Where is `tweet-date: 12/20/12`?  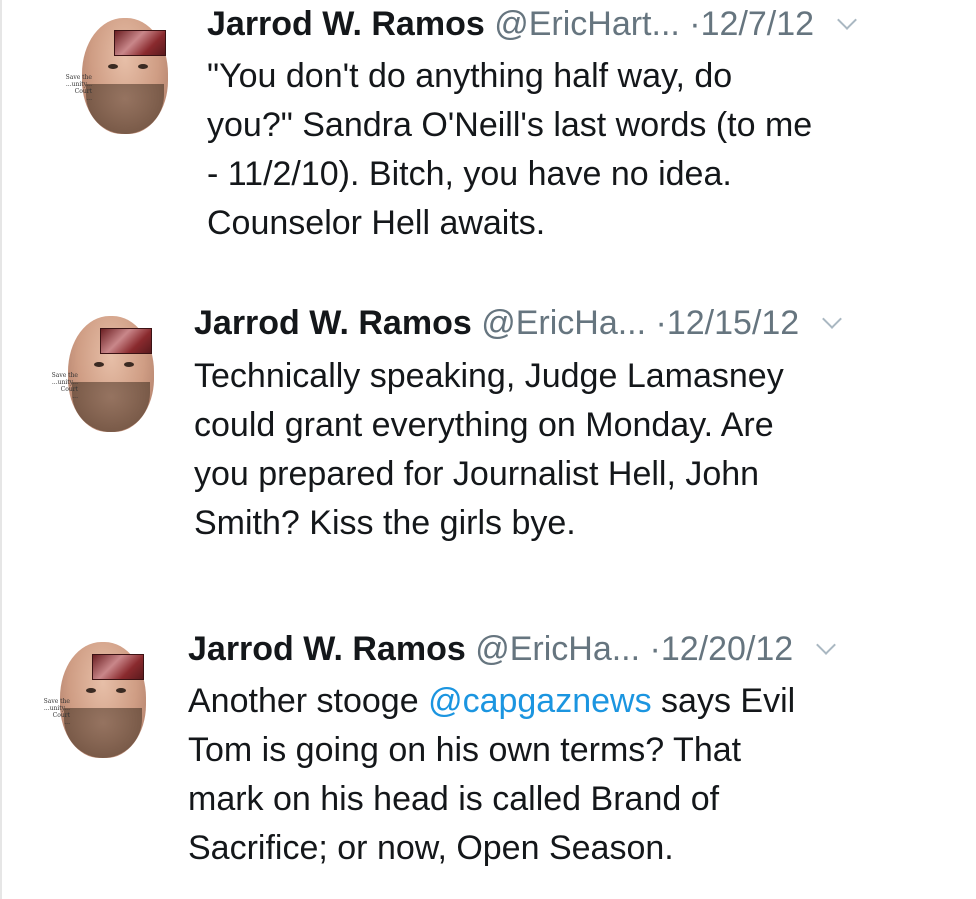
tweet-date: 12/20/12 is located at coordinates (727, 649).